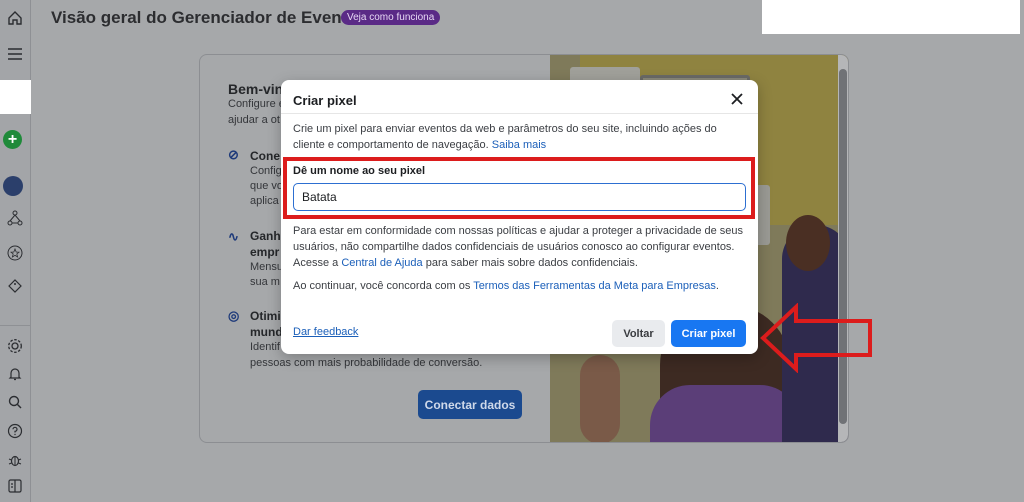  Describe the element at coordinates (15, 18) in the screenshot. I see `home-icon` at that location.